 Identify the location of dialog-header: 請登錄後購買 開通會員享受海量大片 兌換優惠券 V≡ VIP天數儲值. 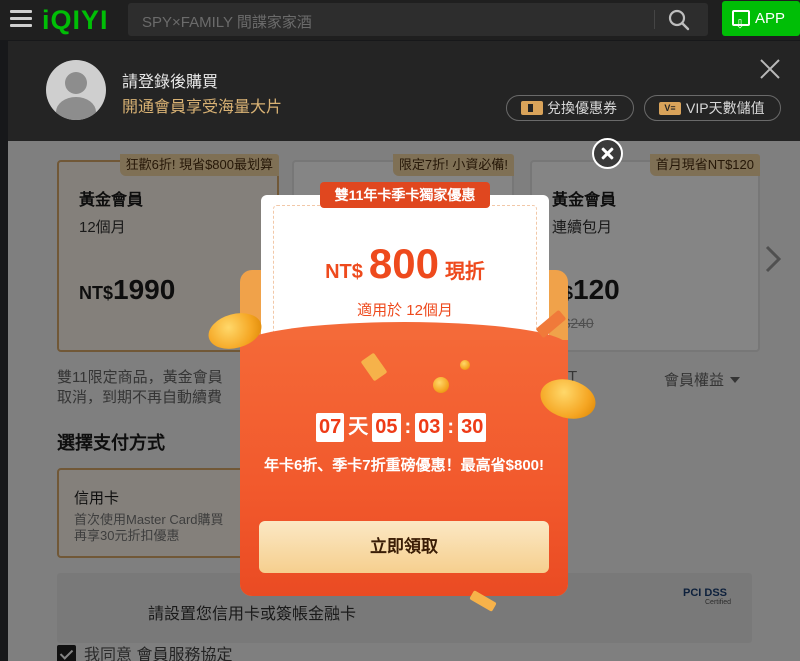
(404, 91).